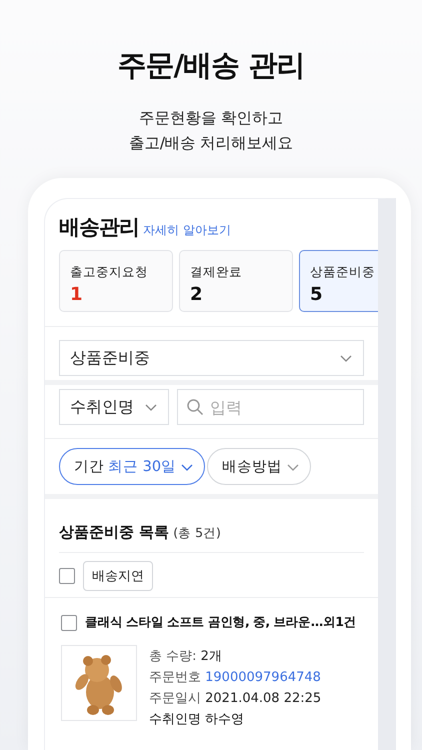 This screenshot has height=750, width=422. I want to click on status-count: 2, so click(197, 294).